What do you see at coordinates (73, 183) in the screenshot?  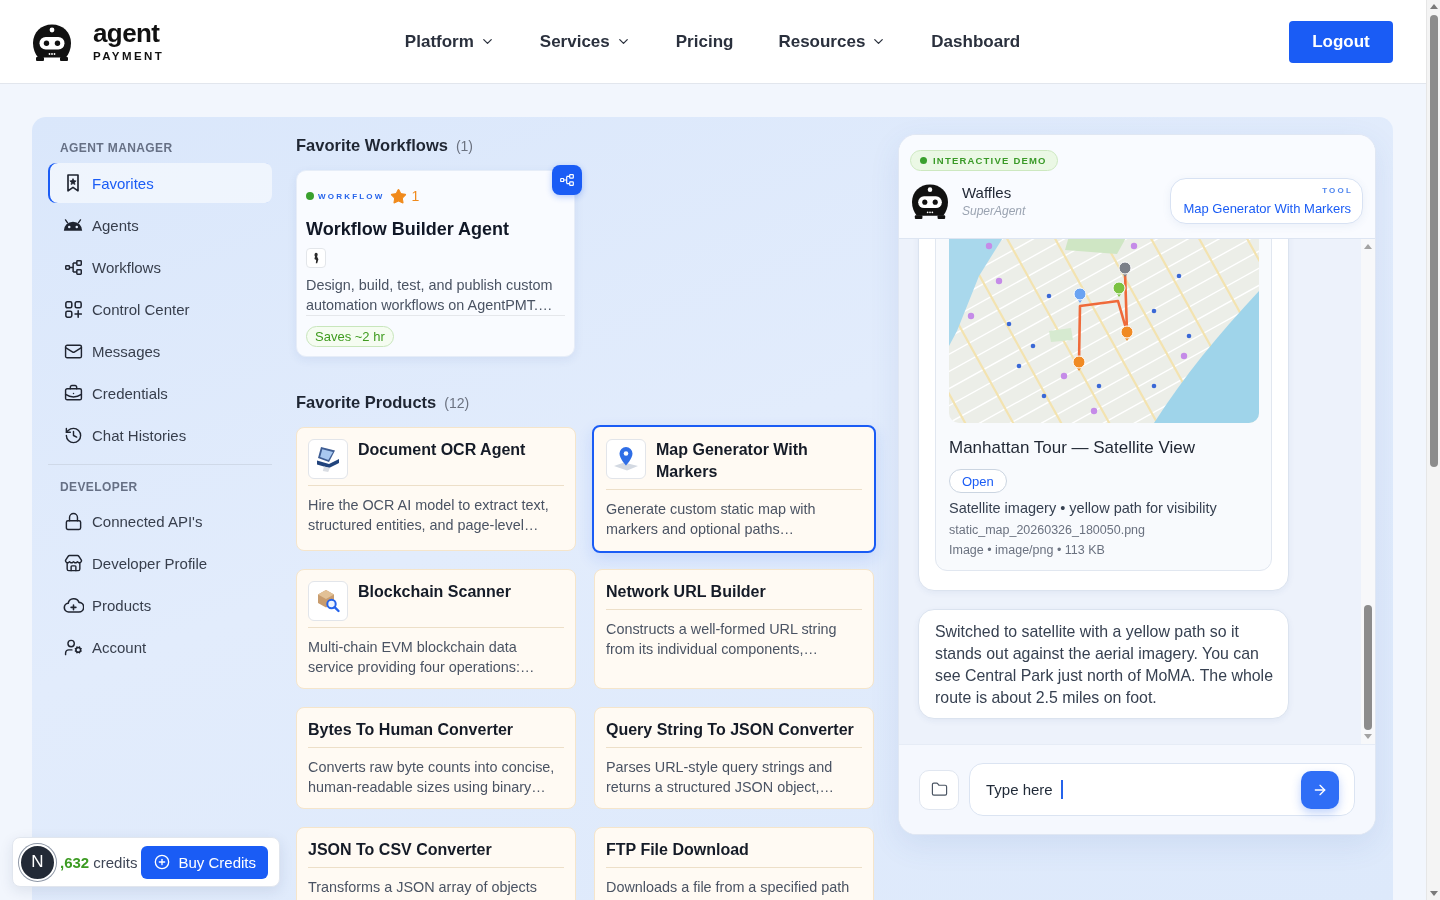 I see `bookmark-star-icon` at bounding box center [73, 183].